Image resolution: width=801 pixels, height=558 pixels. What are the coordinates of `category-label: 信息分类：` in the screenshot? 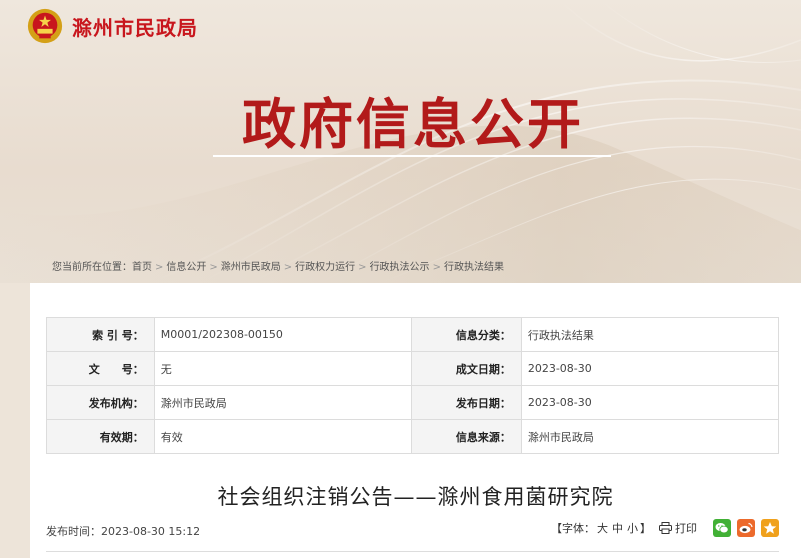 It's located at (466, 334).